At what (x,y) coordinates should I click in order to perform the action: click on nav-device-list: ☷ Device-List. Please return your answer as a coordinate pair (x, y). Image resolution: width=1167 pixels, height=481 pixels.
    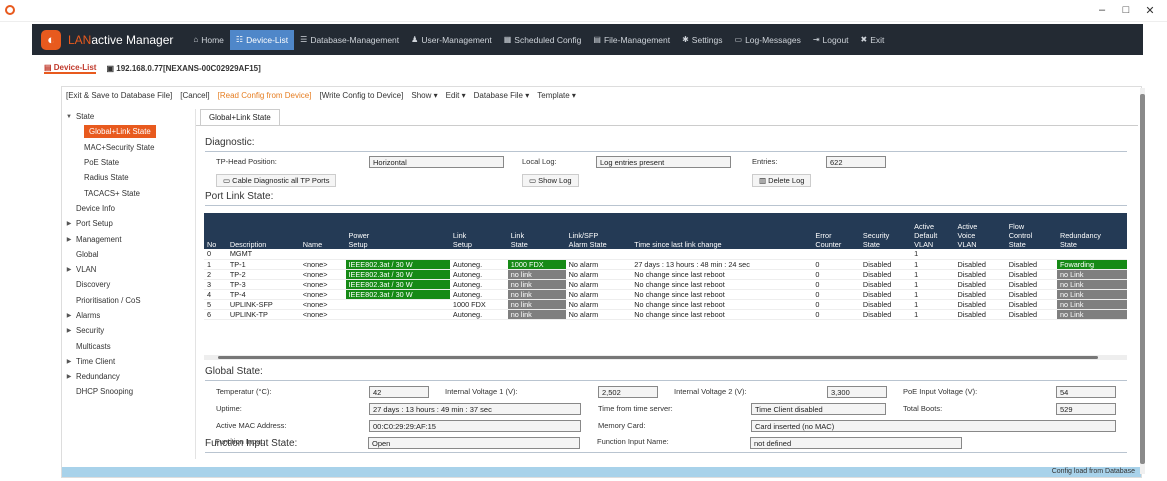
    Looking at the image, I should click on (262, 39).